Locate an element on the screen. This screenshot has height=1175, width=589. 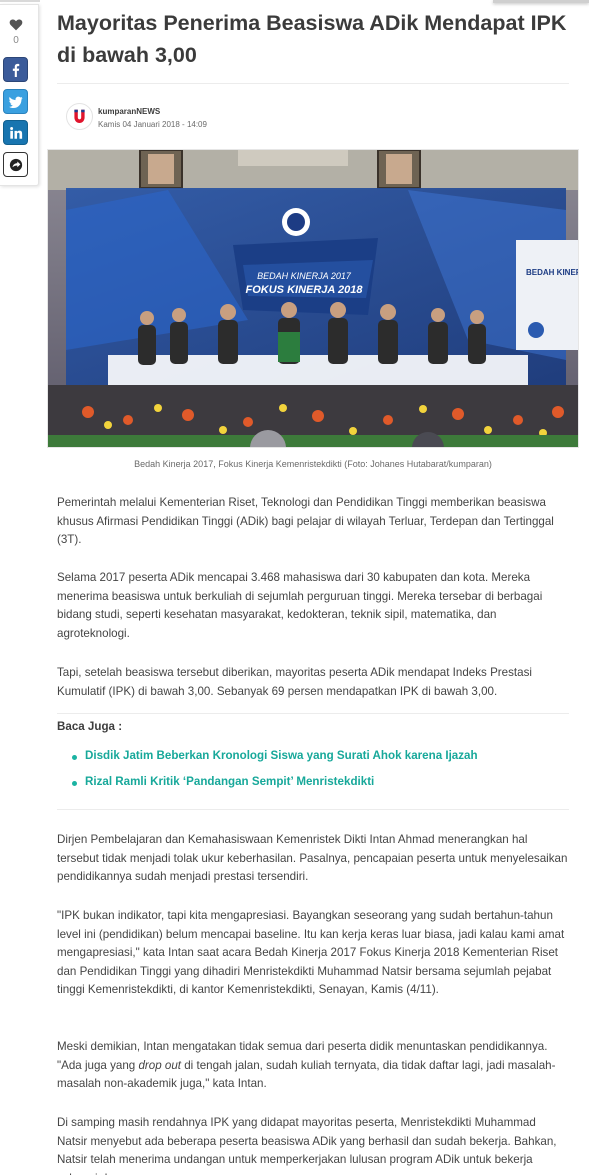
linkedin-icon is located at coordinates (15, 132).